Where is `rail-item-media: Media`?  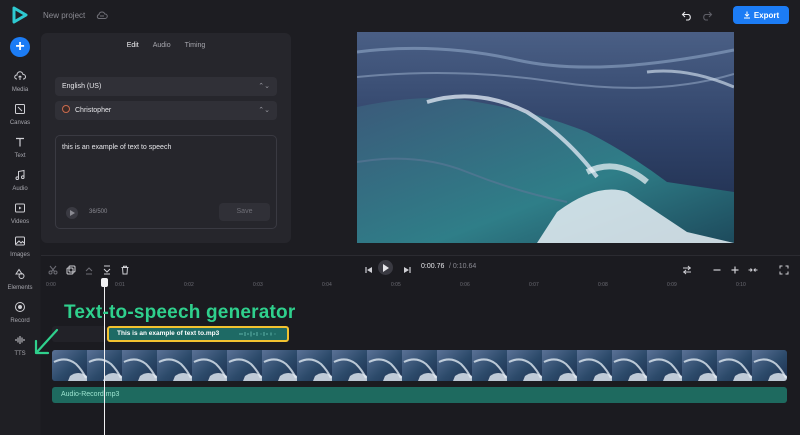
rail-item-media: Media is located at coordinates (20, 84).